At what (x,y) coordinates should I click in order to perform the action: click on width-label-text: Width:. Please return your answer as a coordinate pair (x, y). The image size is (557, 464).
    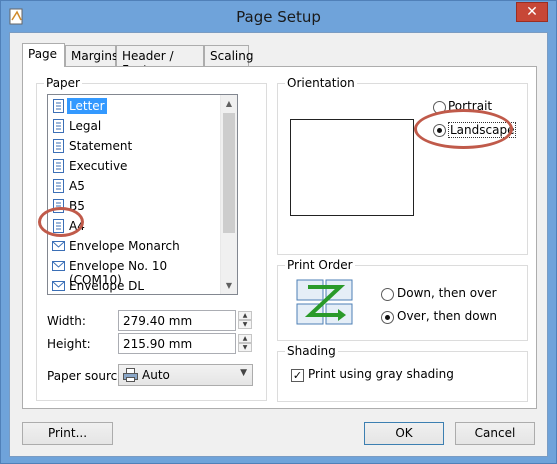
    Looking at the image, I should click on (66, 321).